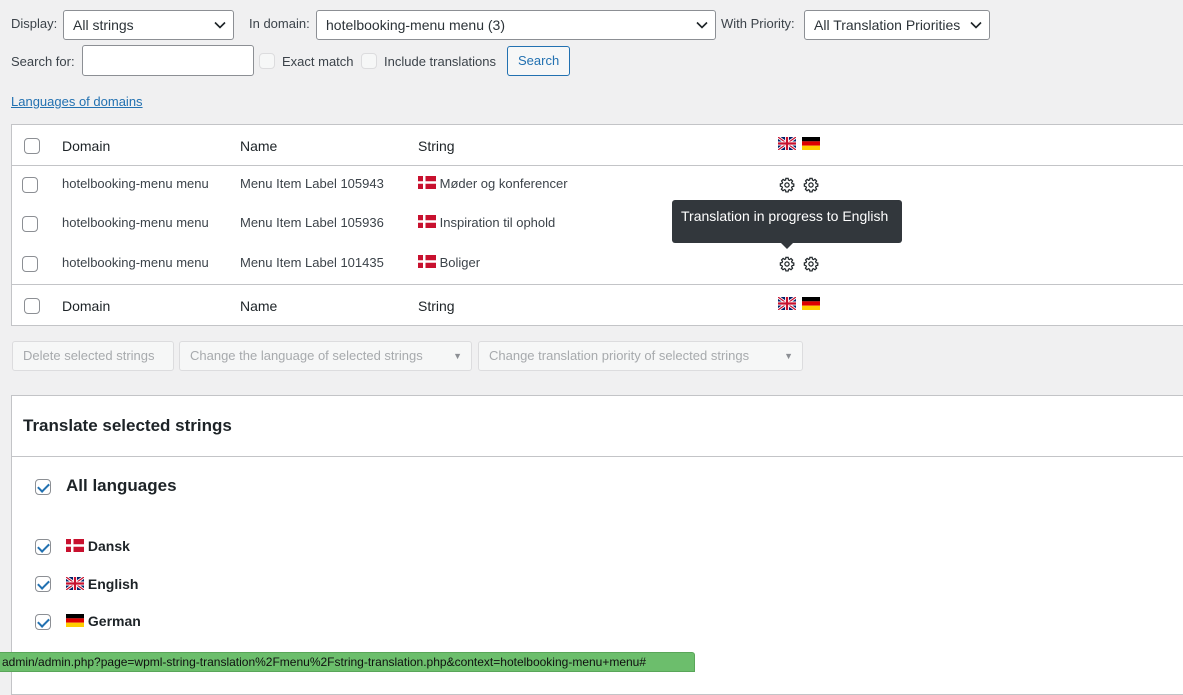 The height and width of the screenshot is (695, 1183). Describe the element at coordinates (114, 621) in the screenshot. I see `language-name: German` at that location.